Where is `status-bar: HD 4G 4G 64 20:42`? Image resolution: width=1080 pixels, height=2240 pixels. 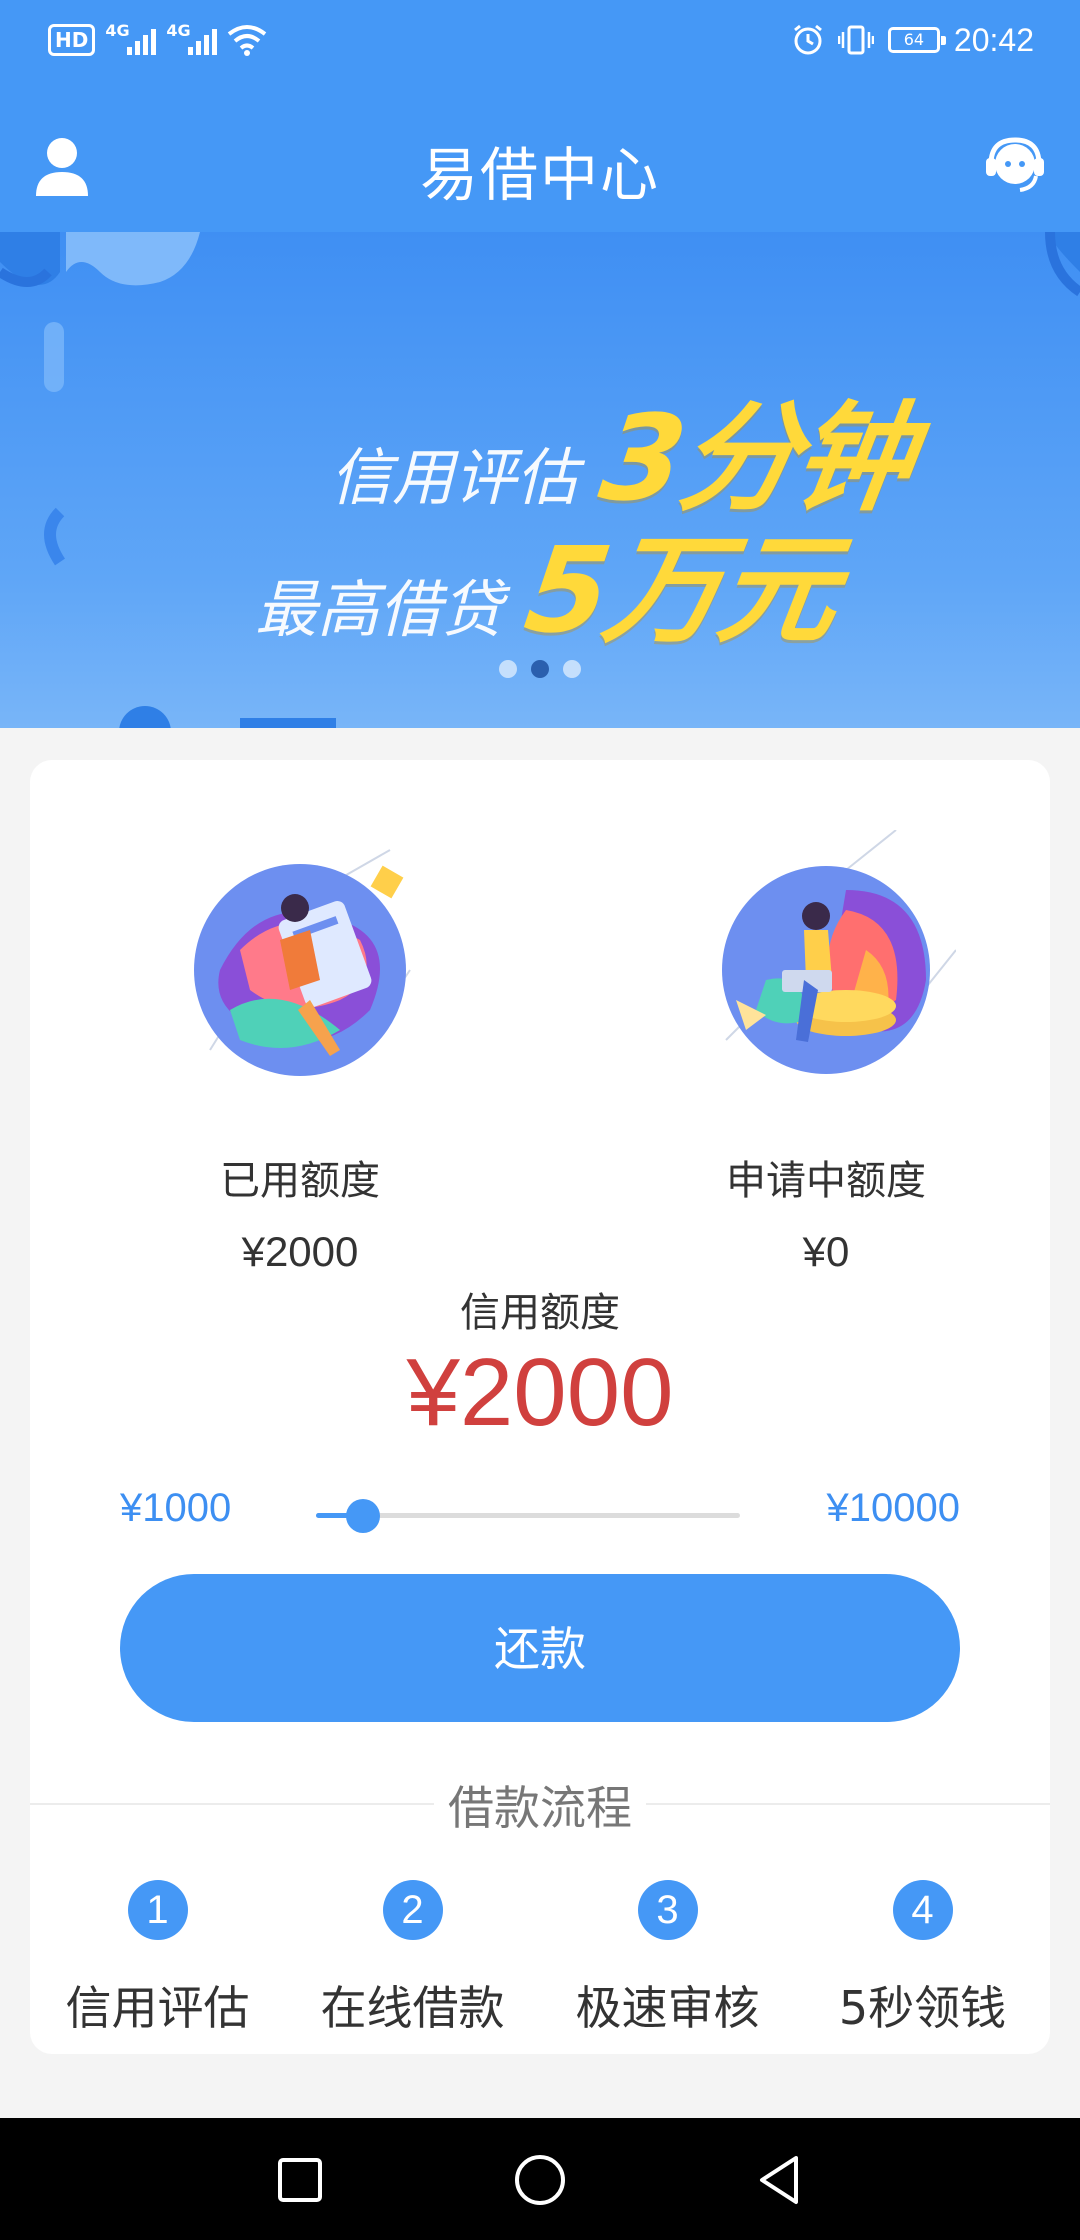
status-bar: HD 4G 4G 64 20:42 is located at coordinates (540, 40).